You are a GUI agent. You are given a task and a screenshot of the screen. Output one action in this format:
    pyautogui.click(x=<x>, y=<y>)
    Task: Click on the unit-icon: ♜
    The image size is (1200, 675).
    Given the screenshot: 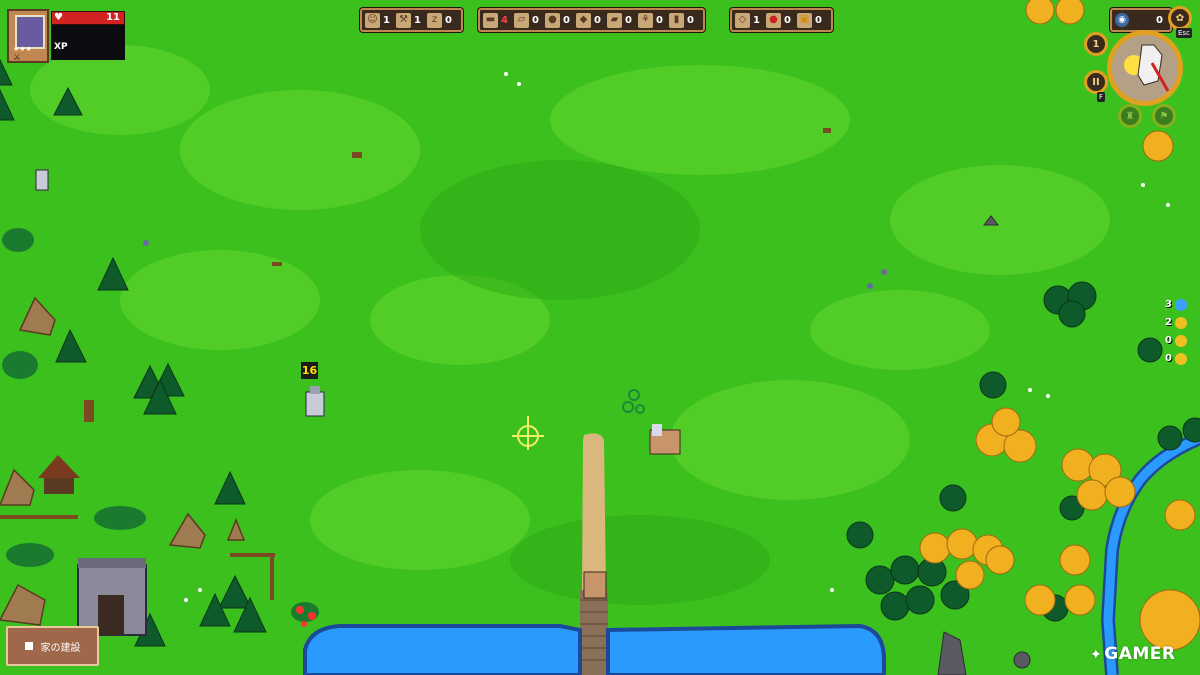 What is the action you would take?
    pyautogui.click(x=1130, y=116)
    